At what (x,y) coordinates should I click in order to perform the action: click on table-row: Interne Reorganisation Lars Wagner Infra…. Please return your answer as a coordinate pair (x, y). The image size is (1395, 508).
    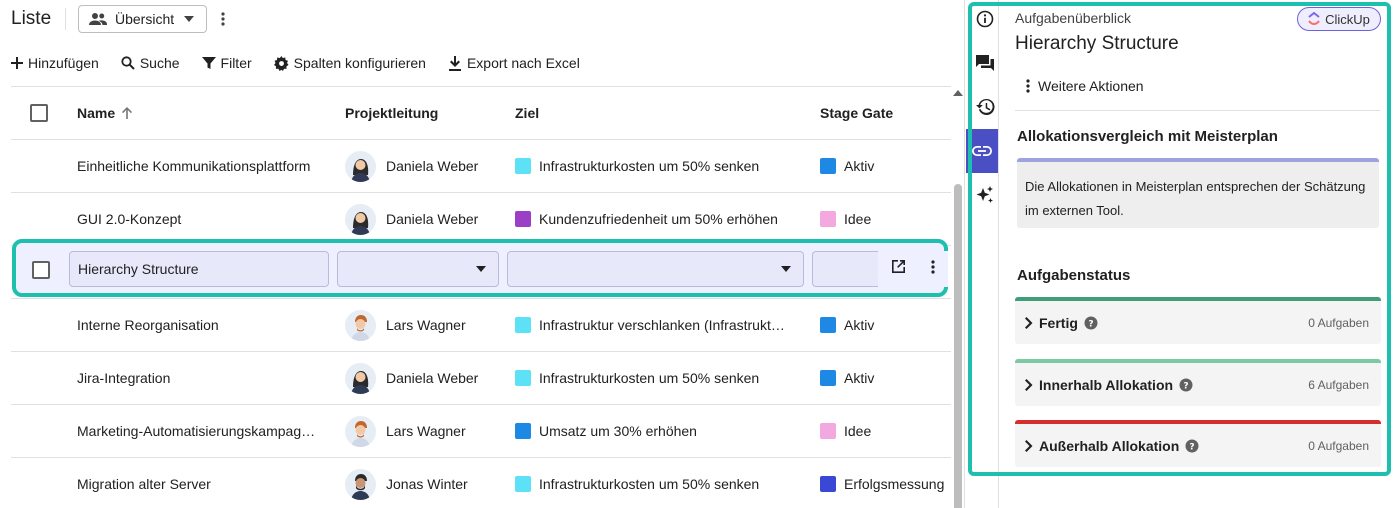
    Looking at the image, I should click on (481, 325).